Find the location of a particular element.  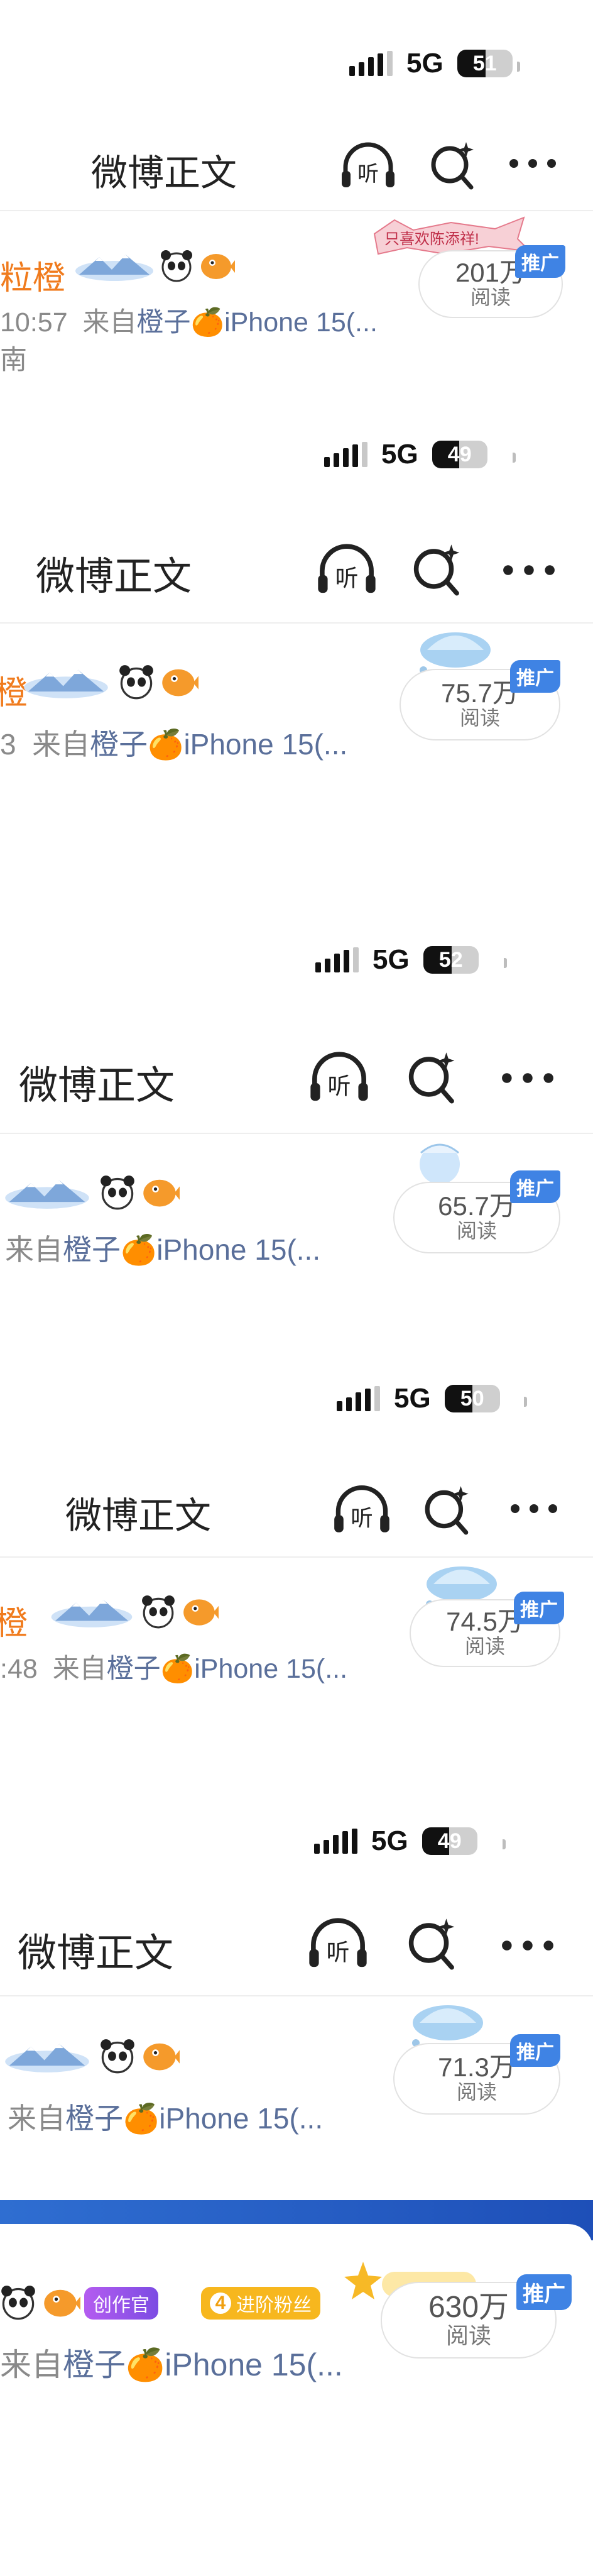

status-bar: 5G 51 is located at coordinates (431, 64).